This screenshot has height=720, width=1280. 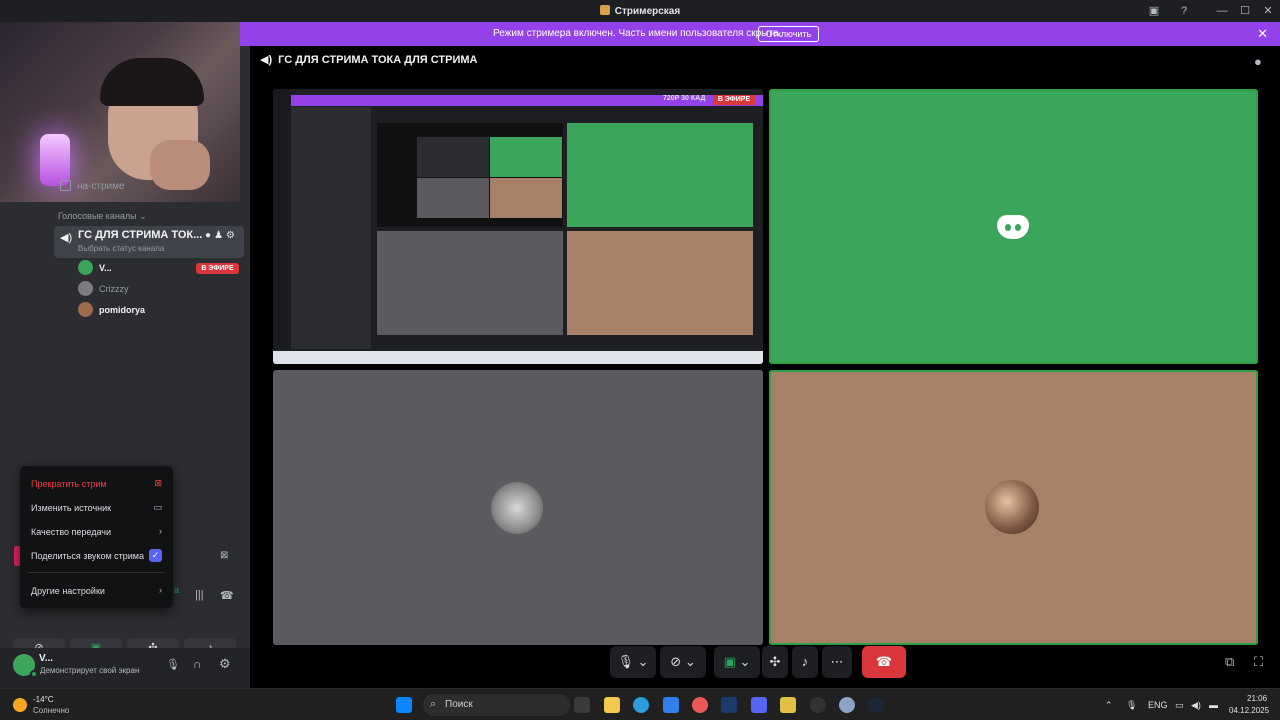 I want to click on weather-temp: -14°C, so click(x=43, y=699).